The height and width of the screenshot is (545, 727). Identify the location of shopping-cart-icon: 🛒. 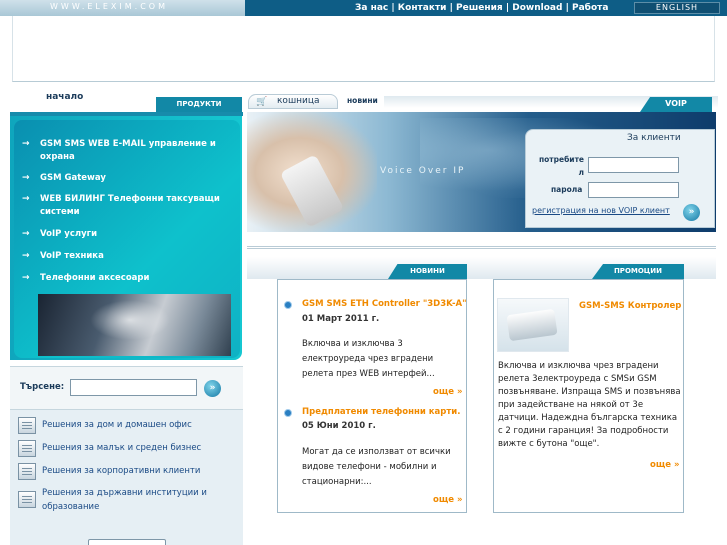
(262, 102).